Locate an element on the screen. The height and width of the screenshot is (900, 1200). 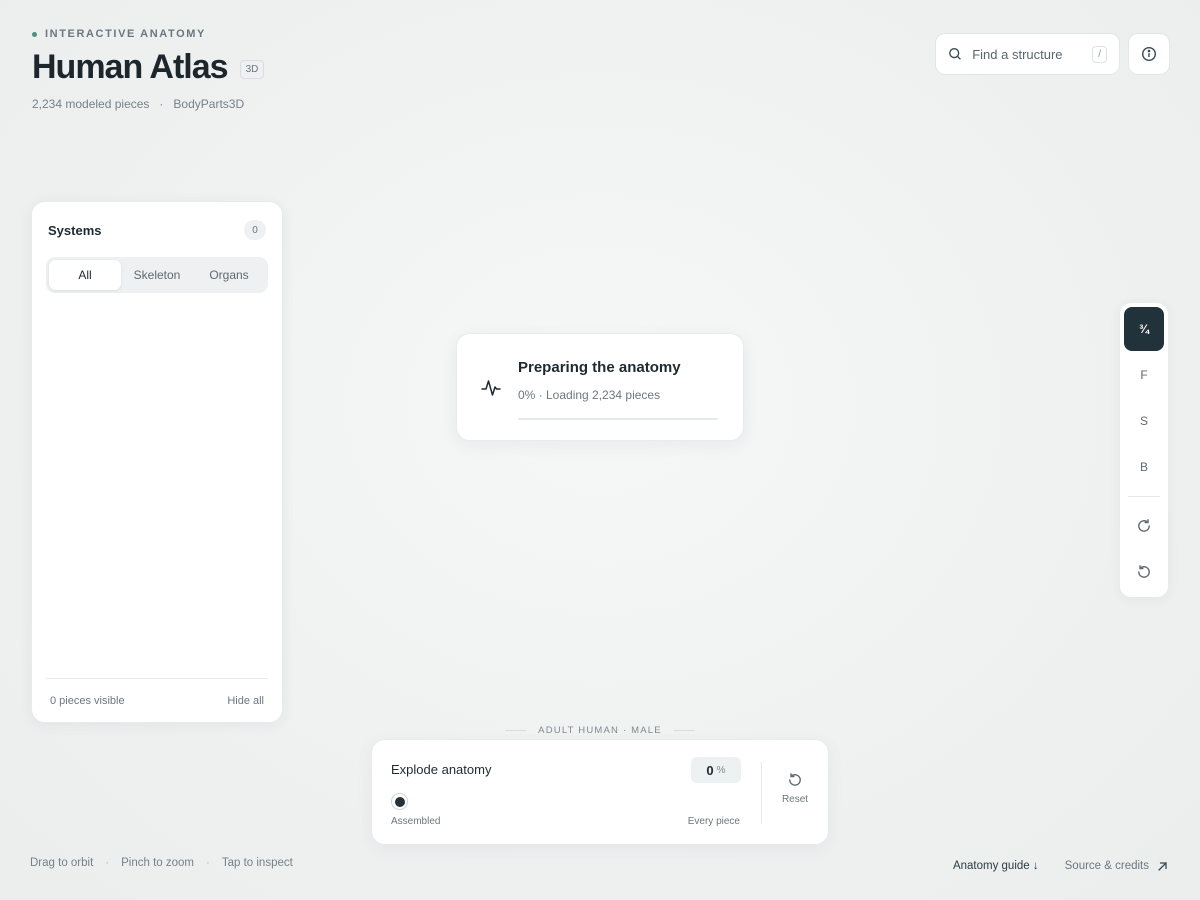
caption-rule-left is located at coordinates (516, 730).